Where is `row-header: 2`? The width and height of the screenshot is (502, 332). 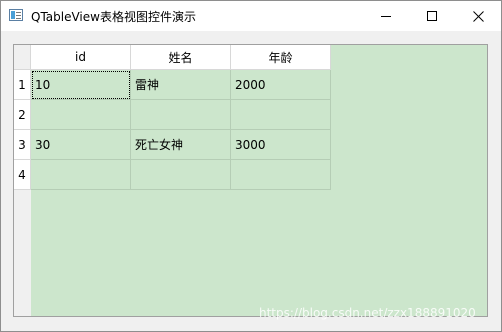 row-header: 2 is located at coordinates (22, 115).